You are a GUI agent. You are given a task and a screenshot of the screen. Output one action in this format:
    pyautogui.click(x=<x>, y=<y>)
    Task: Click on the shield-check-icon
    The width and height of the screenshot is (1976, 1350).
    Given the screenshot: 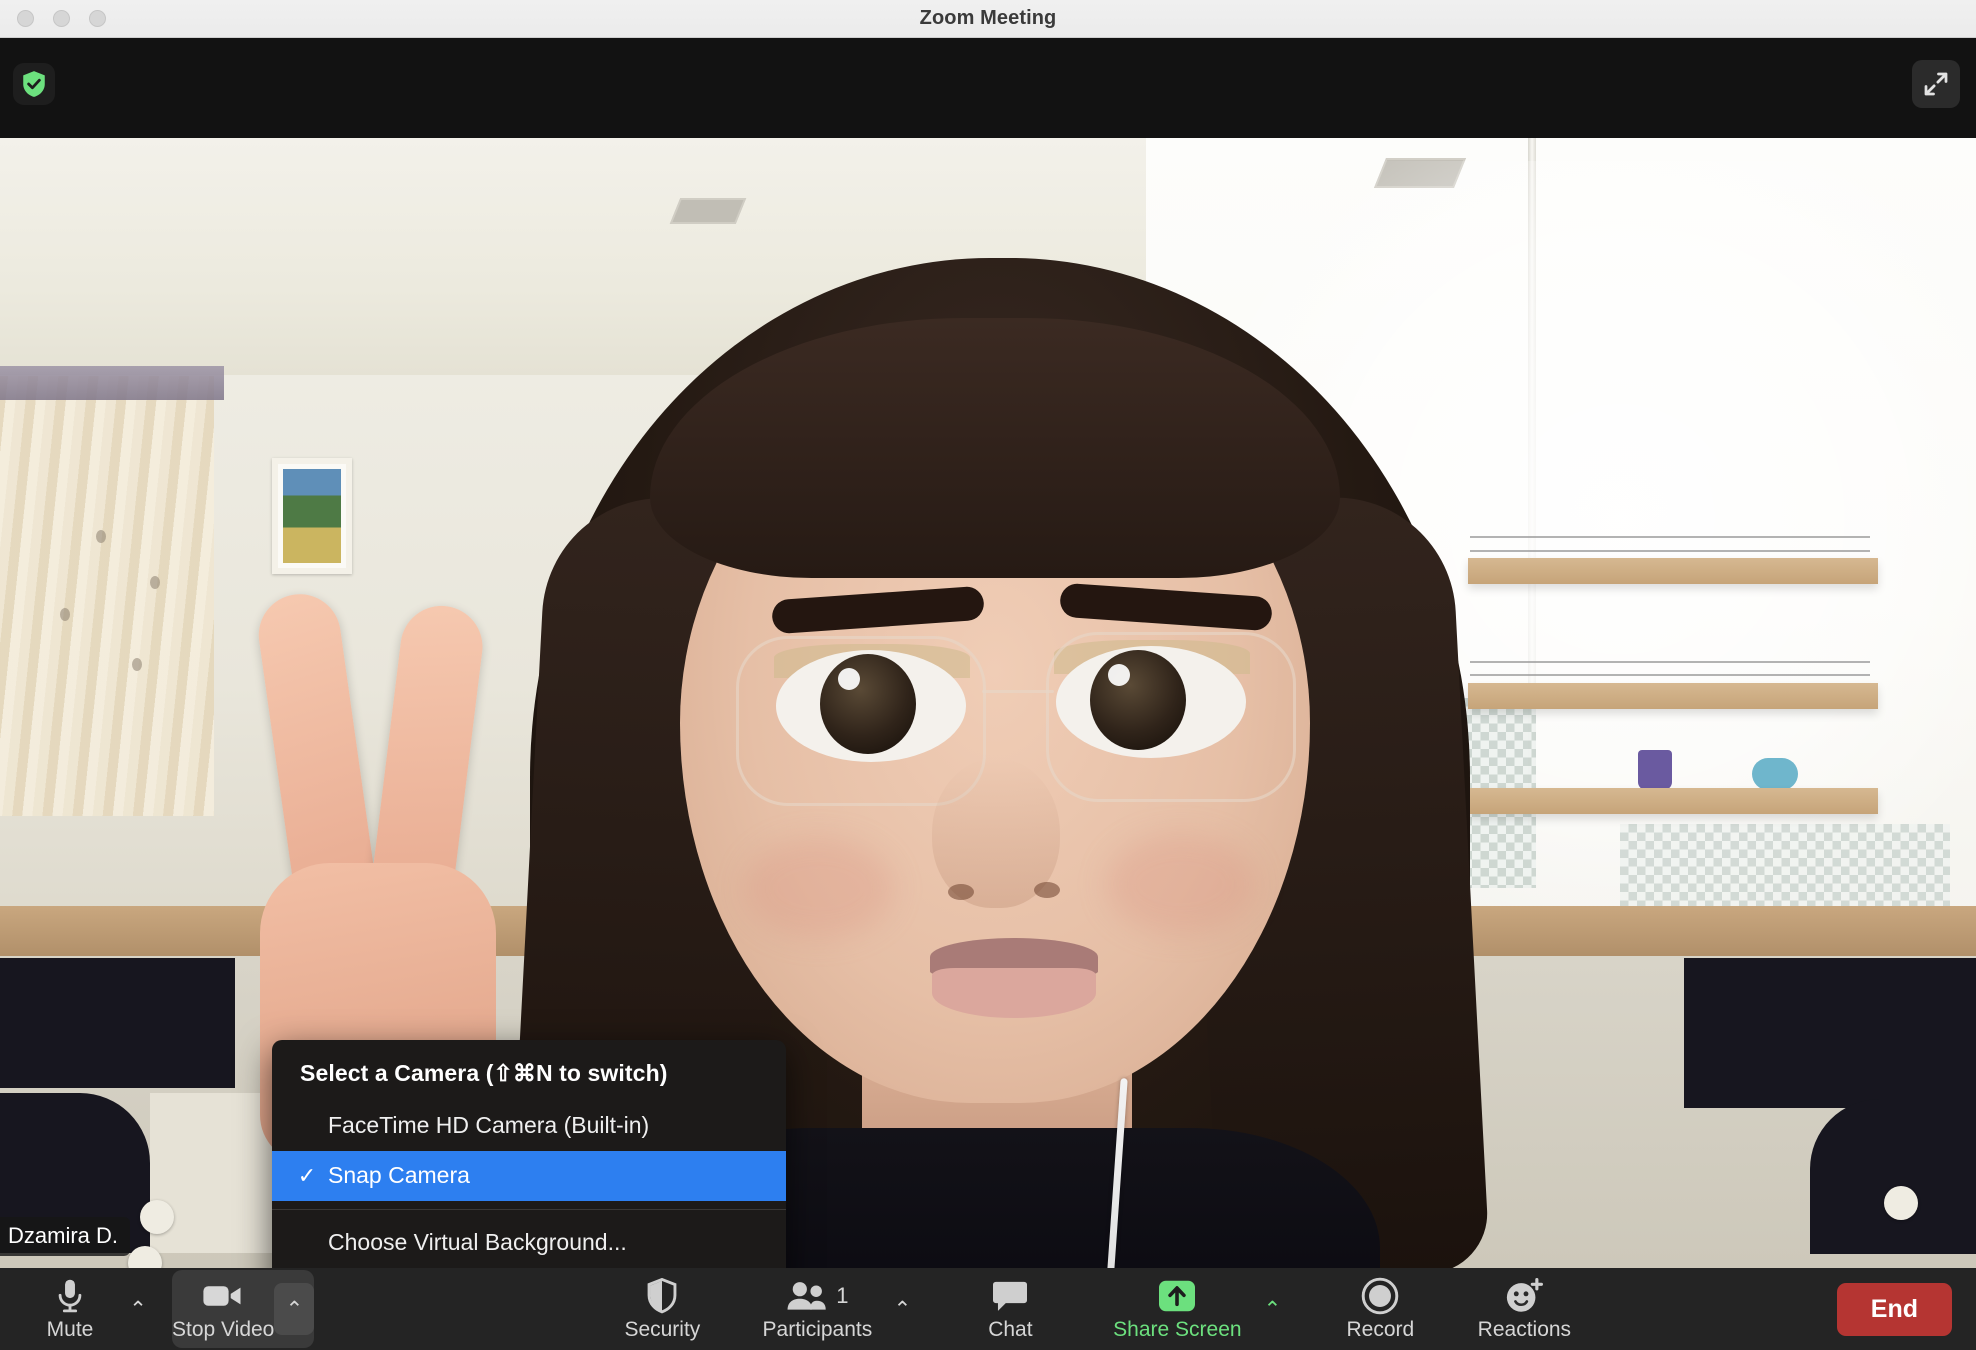 What is the action you would take?
    pyautogui.click(x=34, y=84)
    